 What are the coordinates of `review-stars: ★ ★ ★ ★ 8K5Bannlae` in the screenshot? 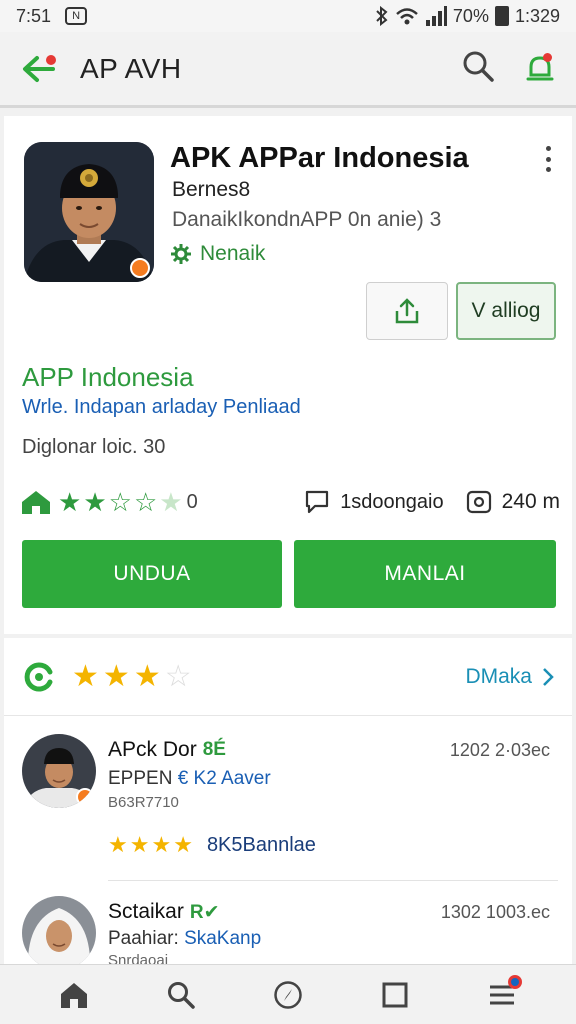 It's located at (212, 845).